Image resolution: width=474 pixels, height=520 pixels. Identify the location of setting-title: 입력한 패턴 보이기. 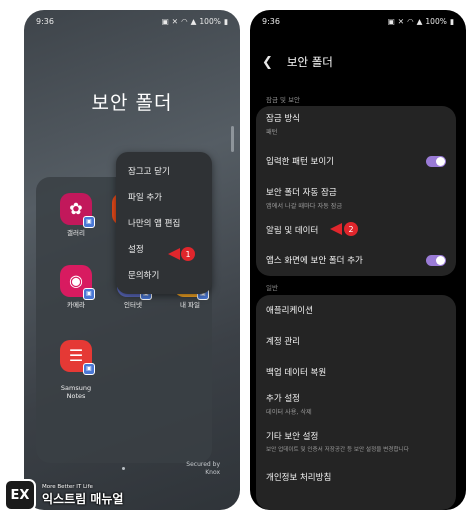
(300, 162).